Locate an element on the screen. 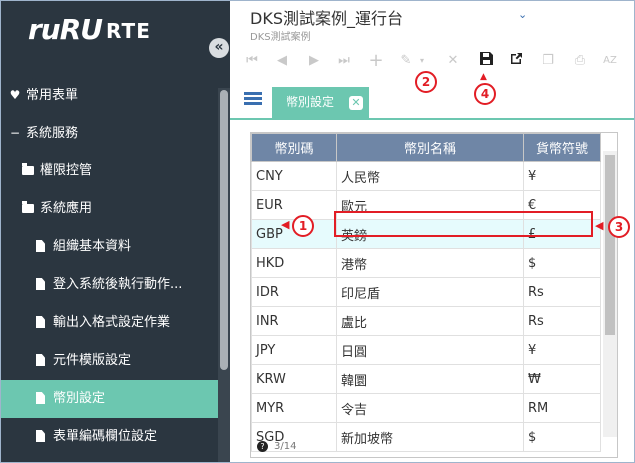 This screenshot has height=463, width=635. collapse-sidebar-button: « is located at coordinates (219, 48).